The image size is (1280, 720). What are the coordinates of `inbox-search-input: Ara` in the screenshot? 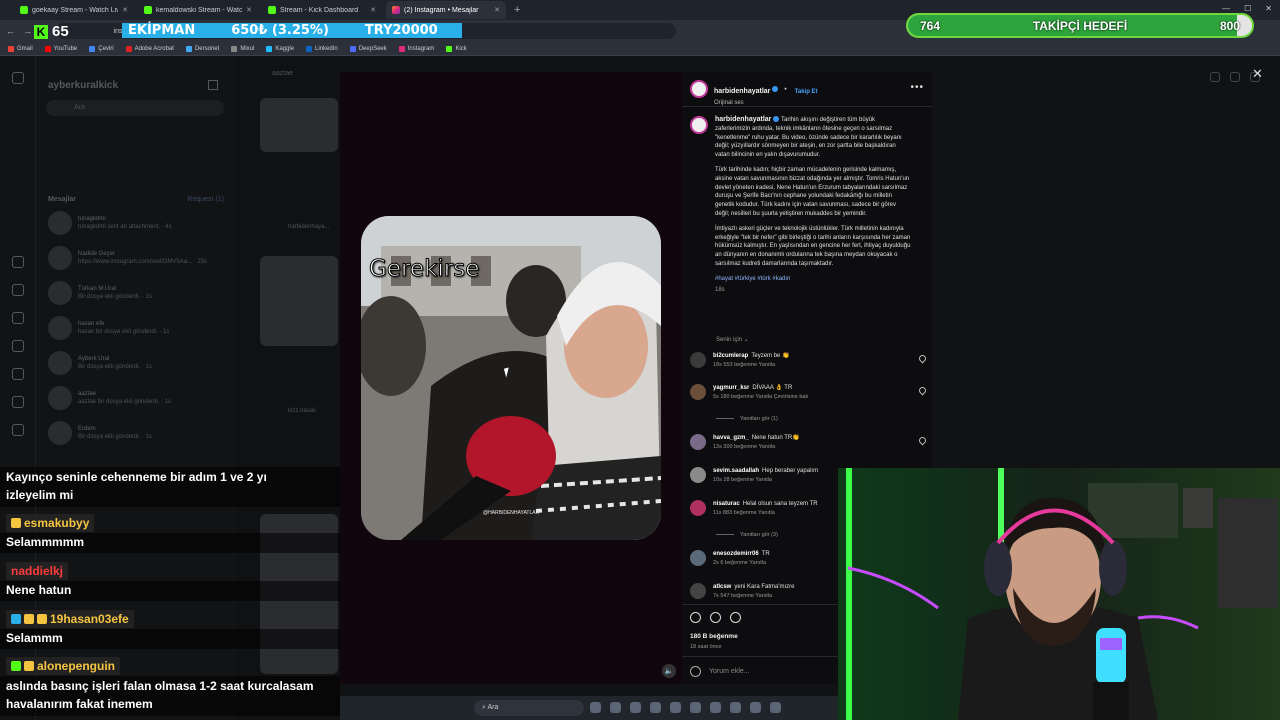 It's located at (135, 108).